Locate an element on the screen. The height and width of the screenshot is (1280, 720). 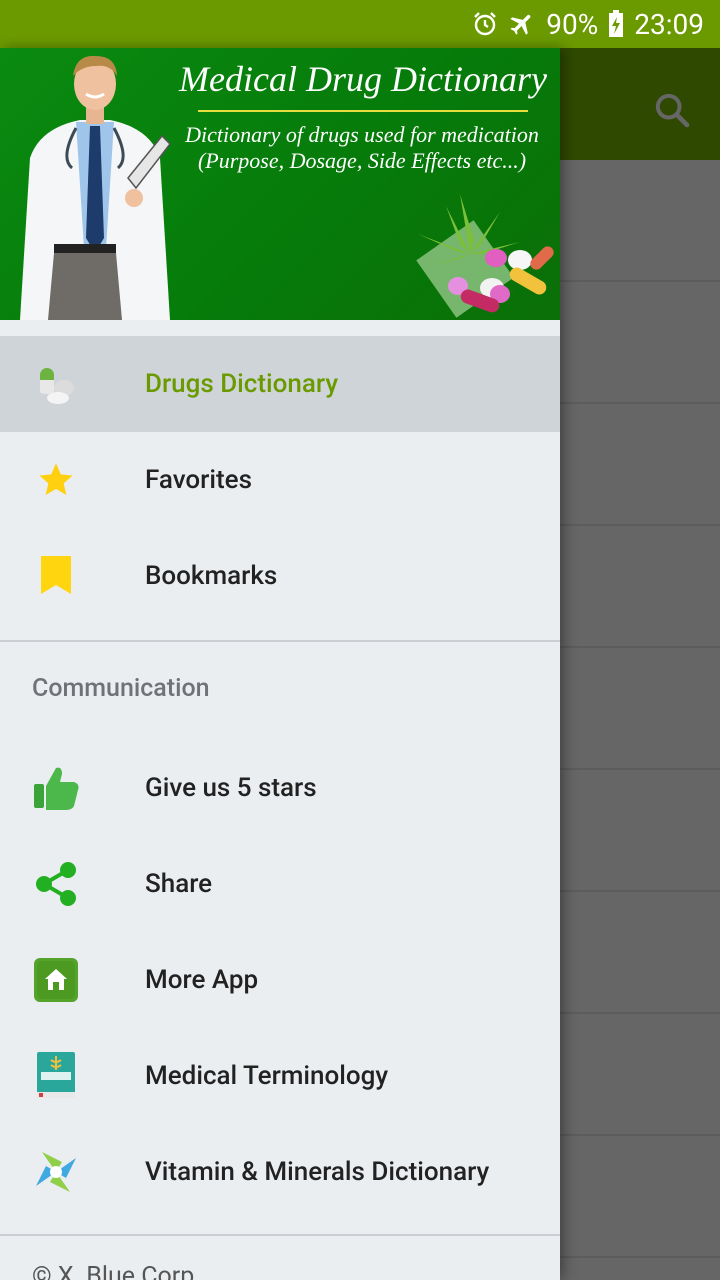
status-bar: 90% 23:09 is located at coordinates (360, 24).